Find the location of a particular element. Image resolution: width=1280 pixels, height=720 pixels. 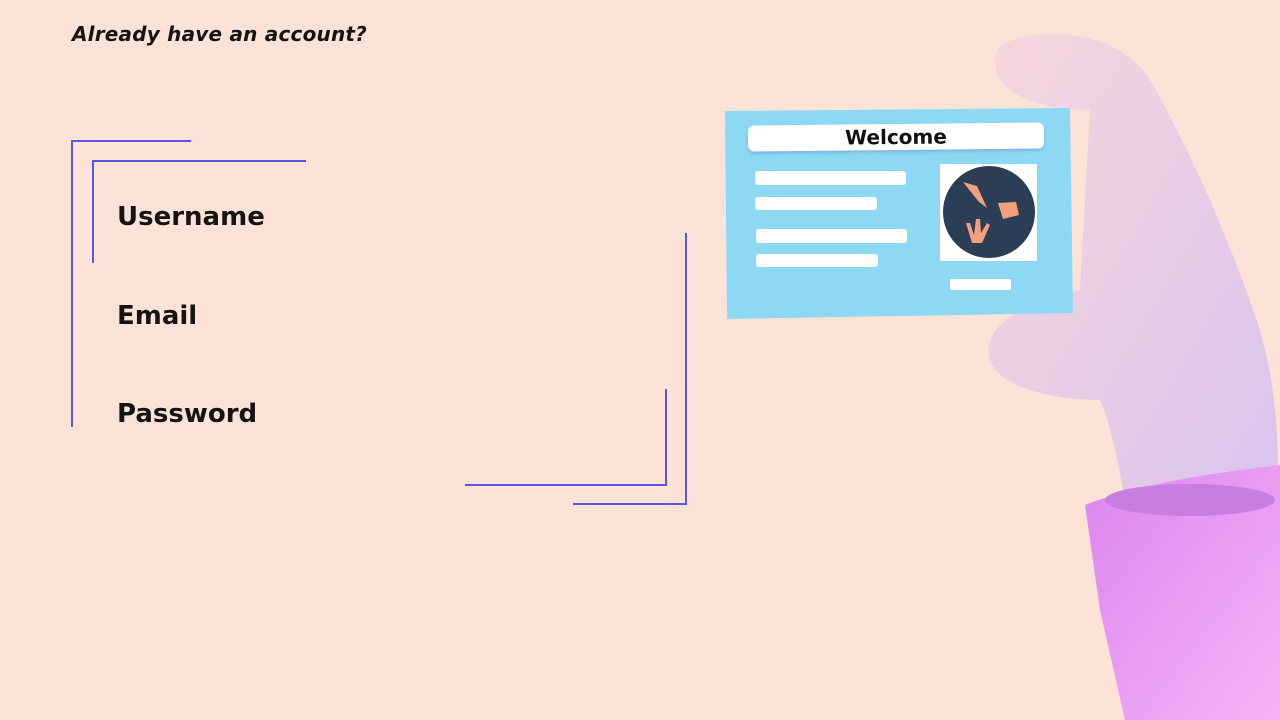

sleeve is located at coordinates (1182, 592).